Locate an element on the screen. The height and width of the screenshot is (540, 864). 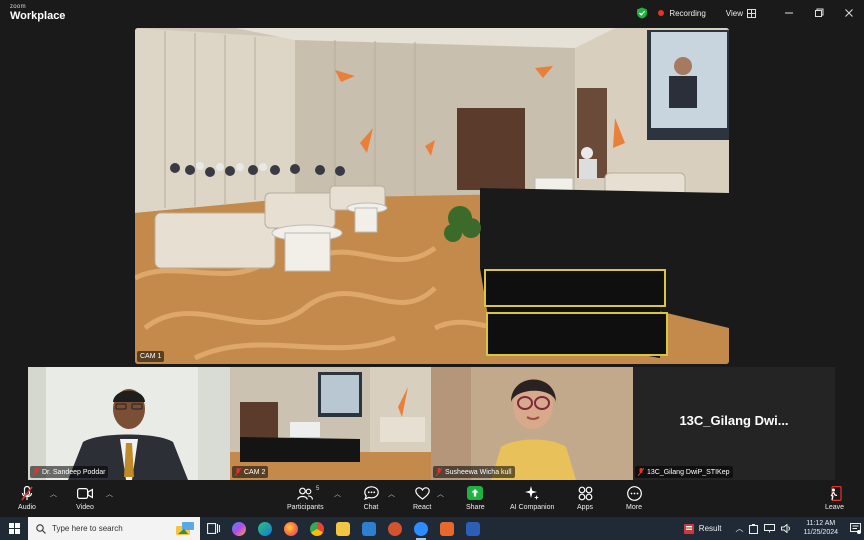
task-view-icon is located at coordinates (213, 528).